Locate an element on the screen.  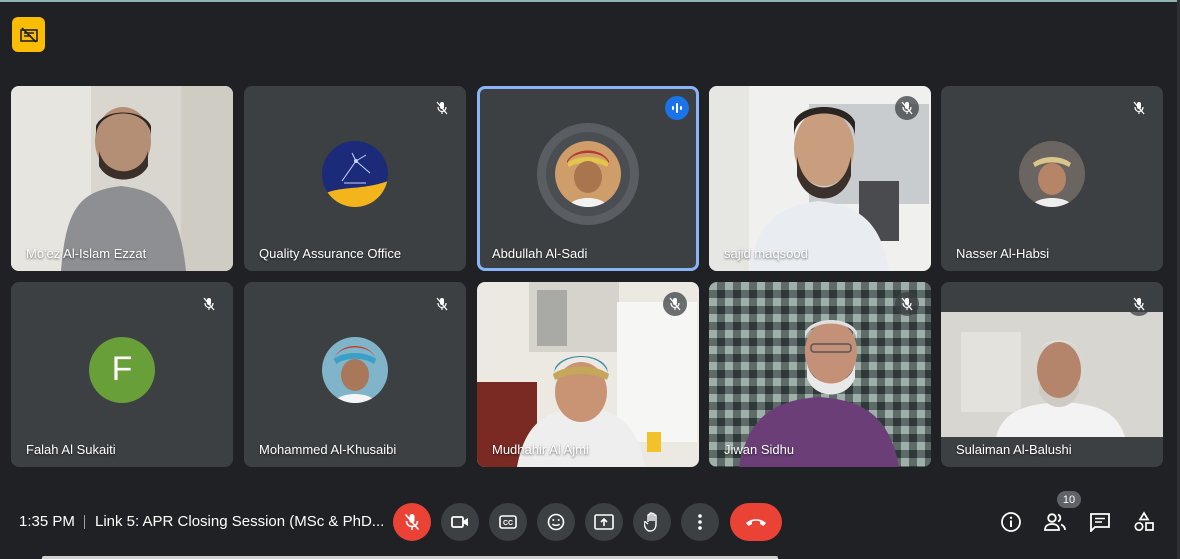
participant-name: Sulaiman Al-Balushi is located at coordinates (1014, 449).